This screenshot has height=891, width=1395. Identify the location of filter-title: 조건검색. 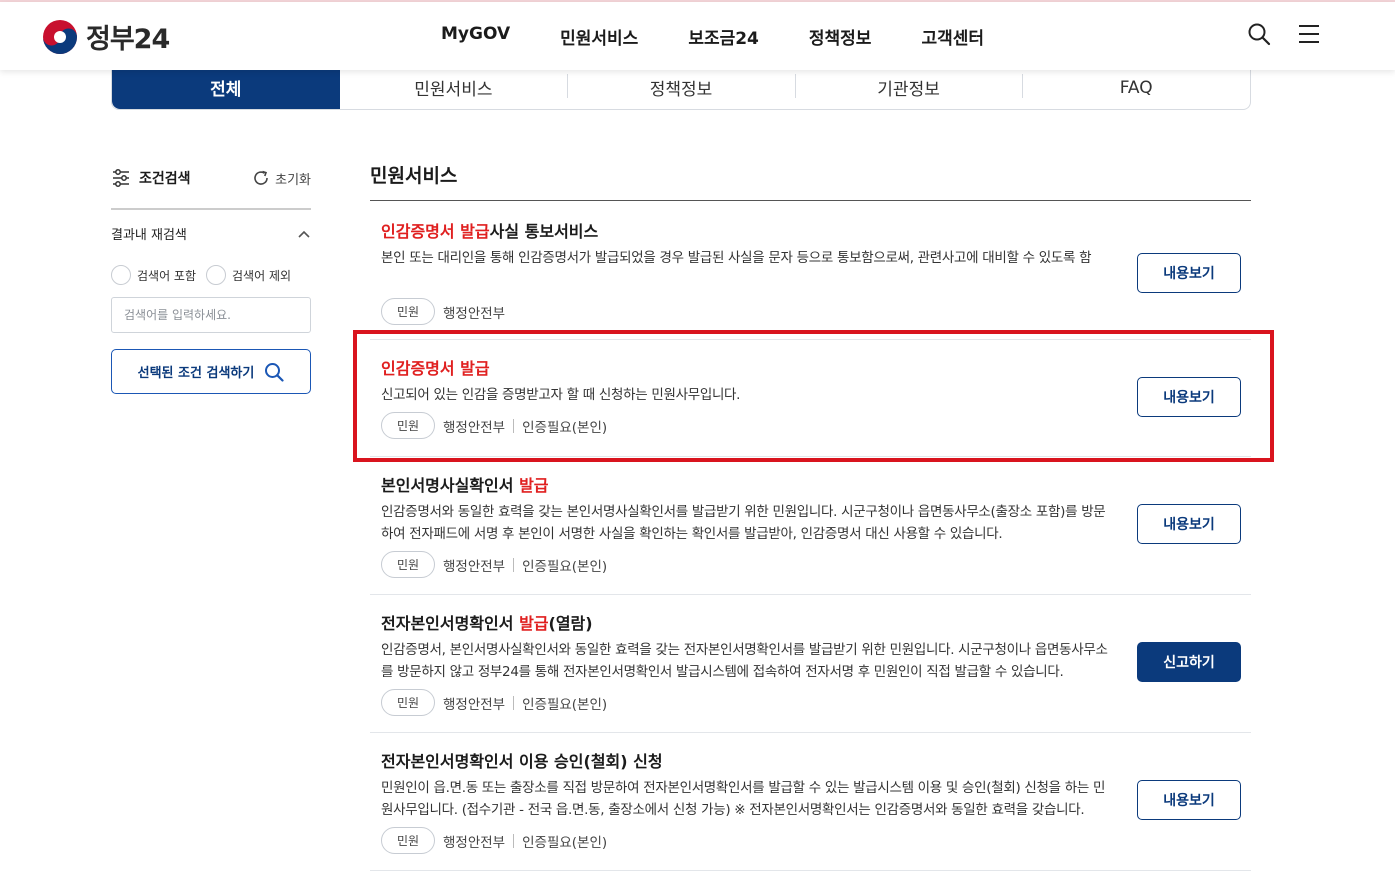
(151, 178).